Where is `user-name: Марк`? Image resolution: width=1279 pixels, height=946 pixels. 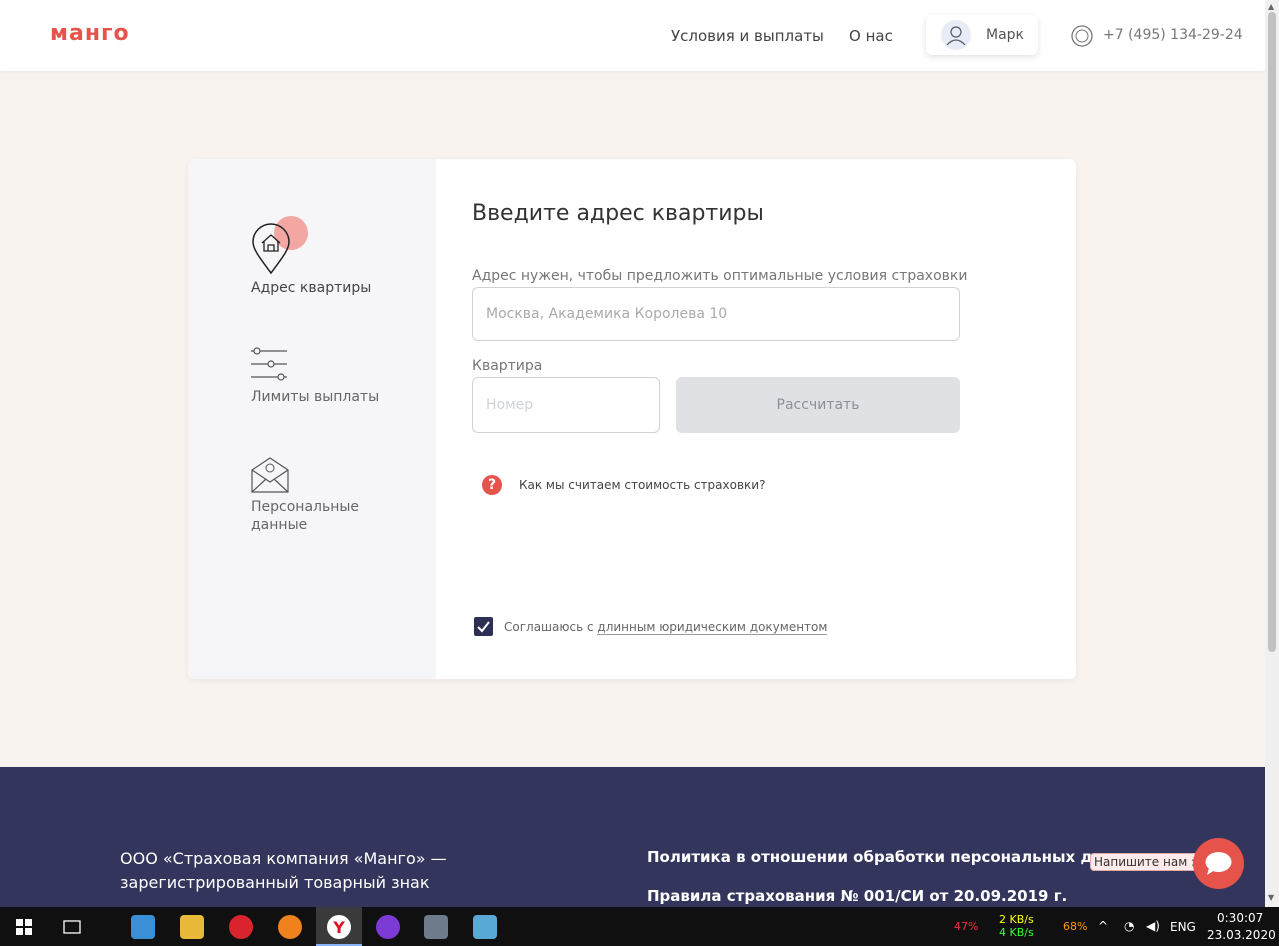
user-name: Марк is located at coordinates (1005, 35).